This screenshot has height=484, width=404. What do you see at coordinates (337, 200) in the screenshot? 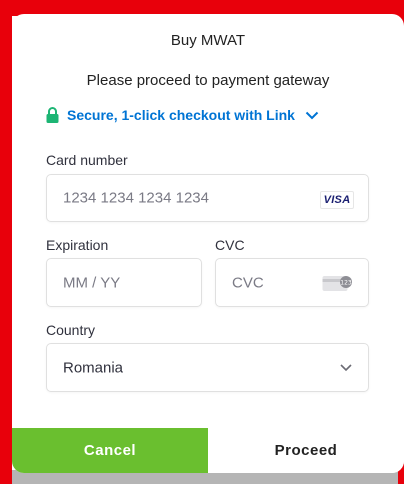
I see `visa-icon: VISA` at bounding box center [337, 200].